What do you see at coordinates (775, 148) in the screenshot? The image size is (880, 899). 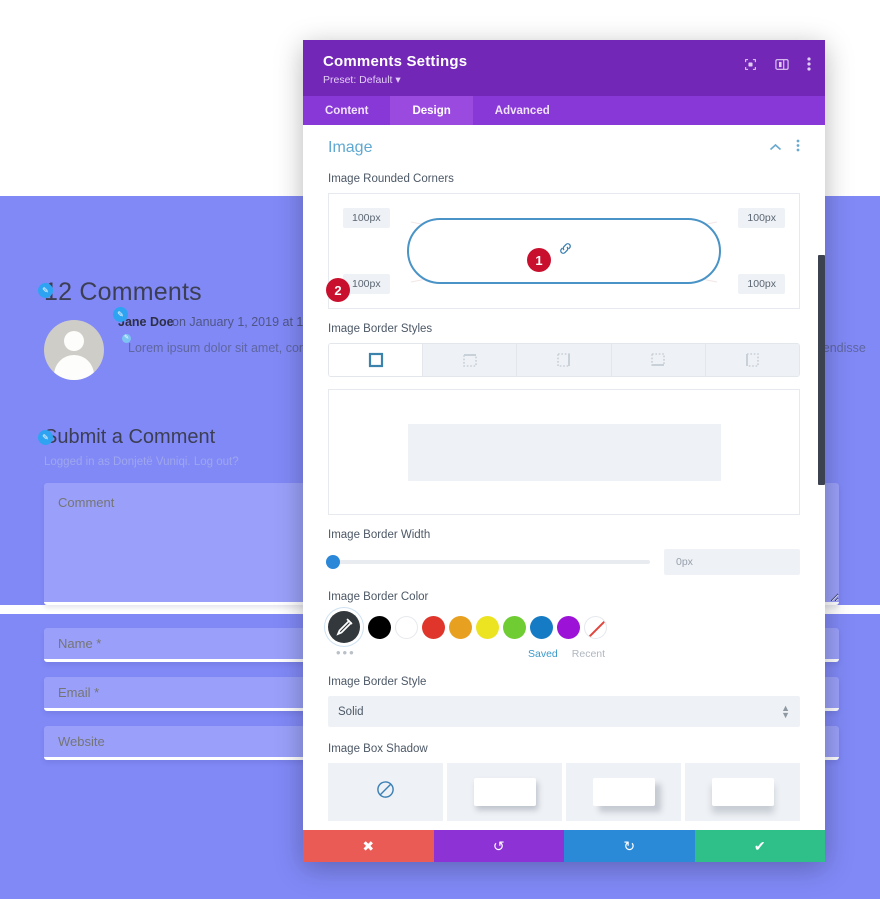 I see `chevron-up-icon` at bounding box center [775, 148].